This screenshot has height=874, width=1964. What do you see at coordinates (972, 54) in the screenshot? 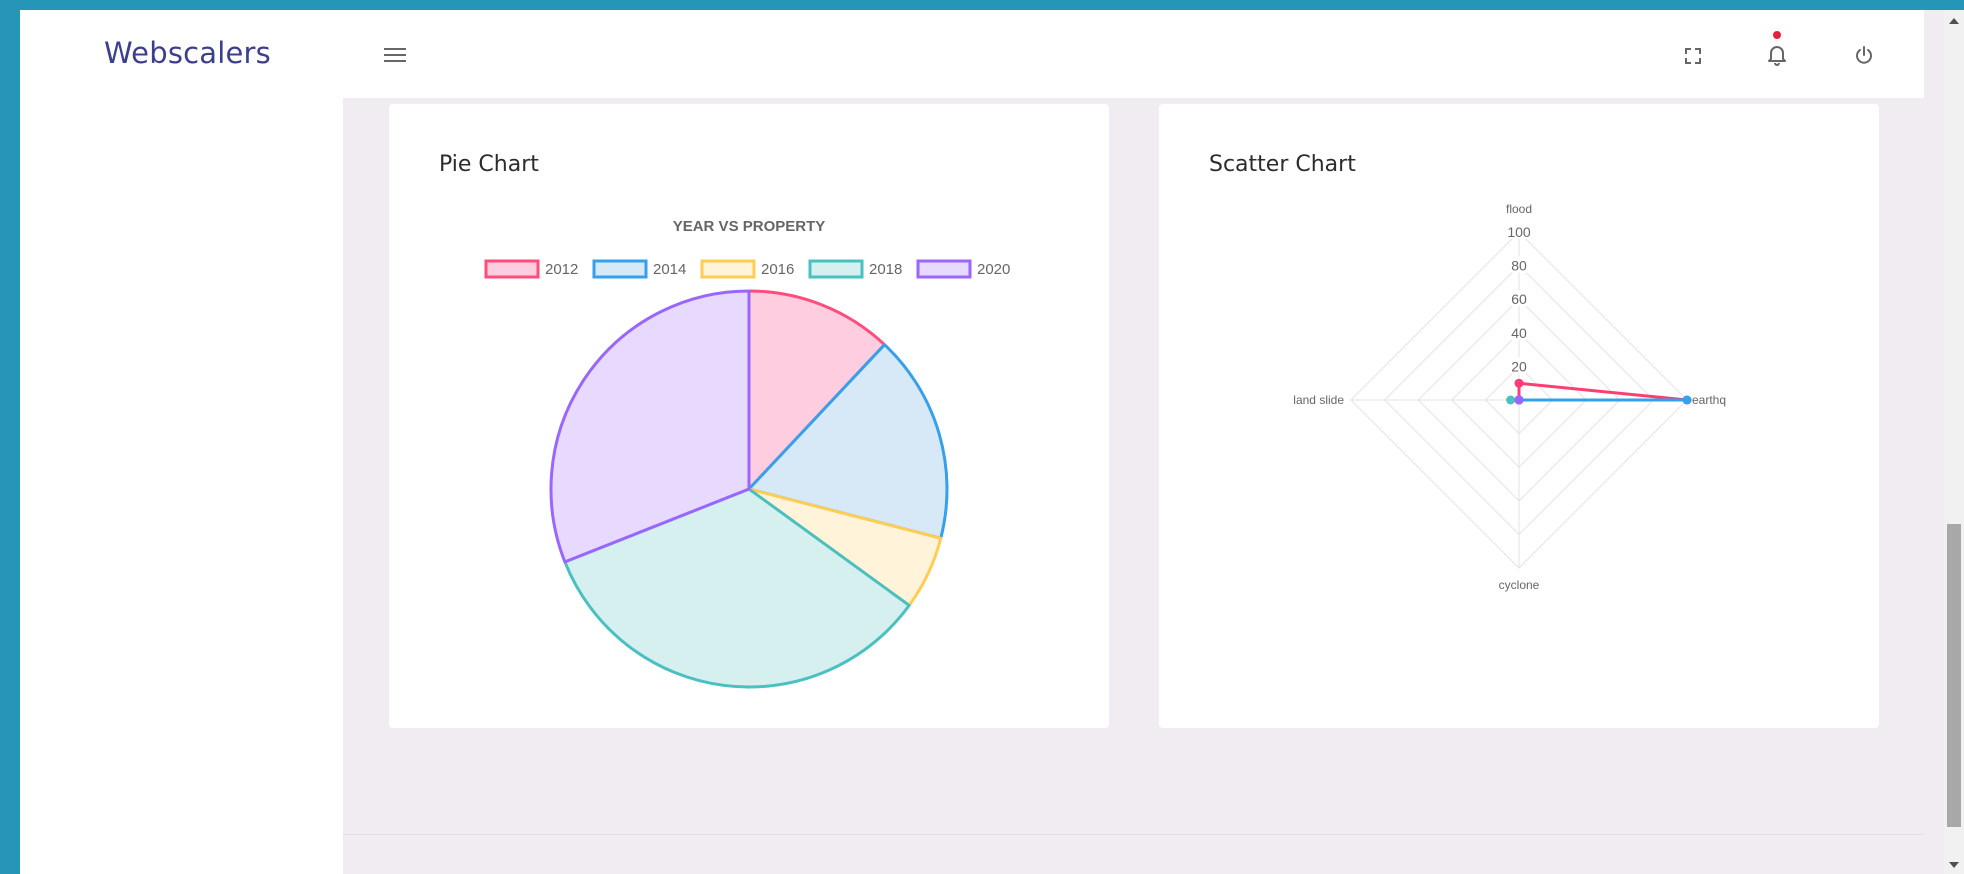
I see `topbar: Webscalers` at bounding box center [972, 54].